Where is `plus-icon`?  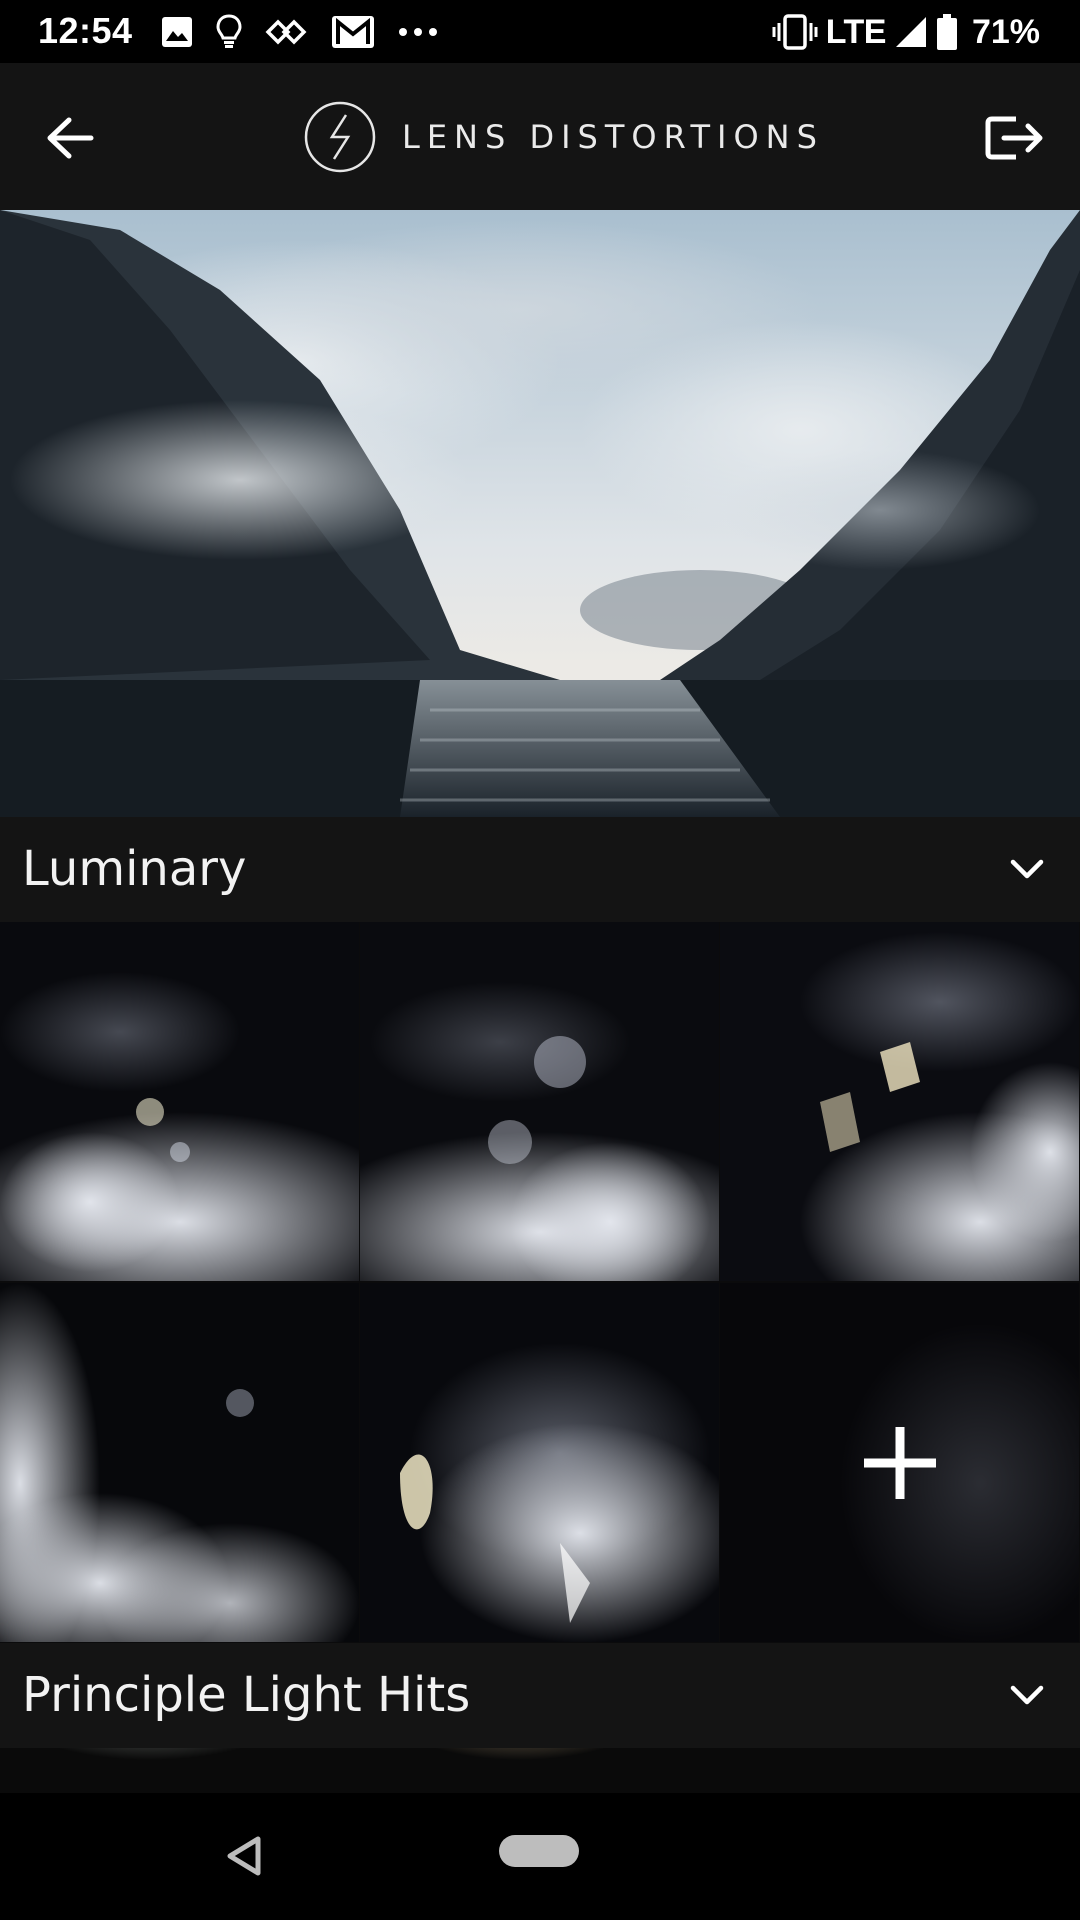
plus-icon is located at coordinates (899, 1462).